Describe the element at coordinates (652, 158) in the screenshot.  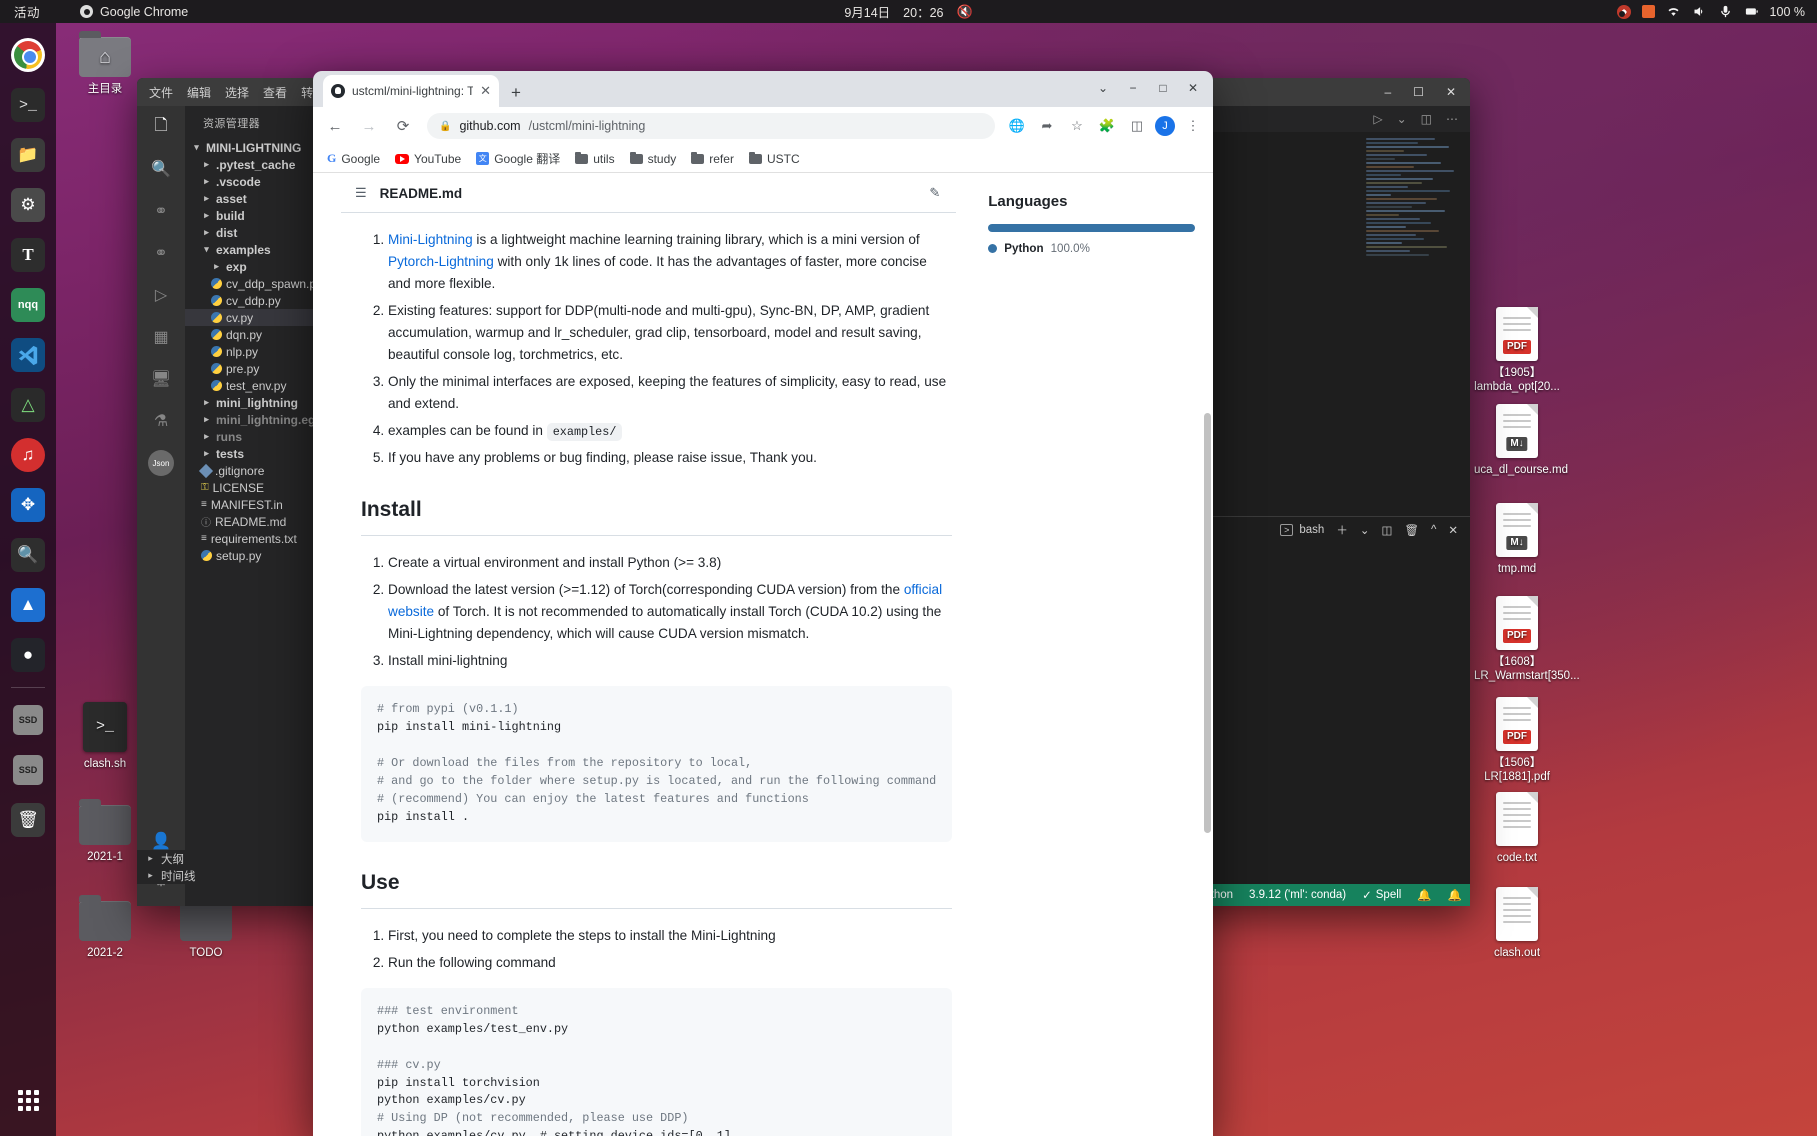
I see `bookmark-folder-study: study` at that location.